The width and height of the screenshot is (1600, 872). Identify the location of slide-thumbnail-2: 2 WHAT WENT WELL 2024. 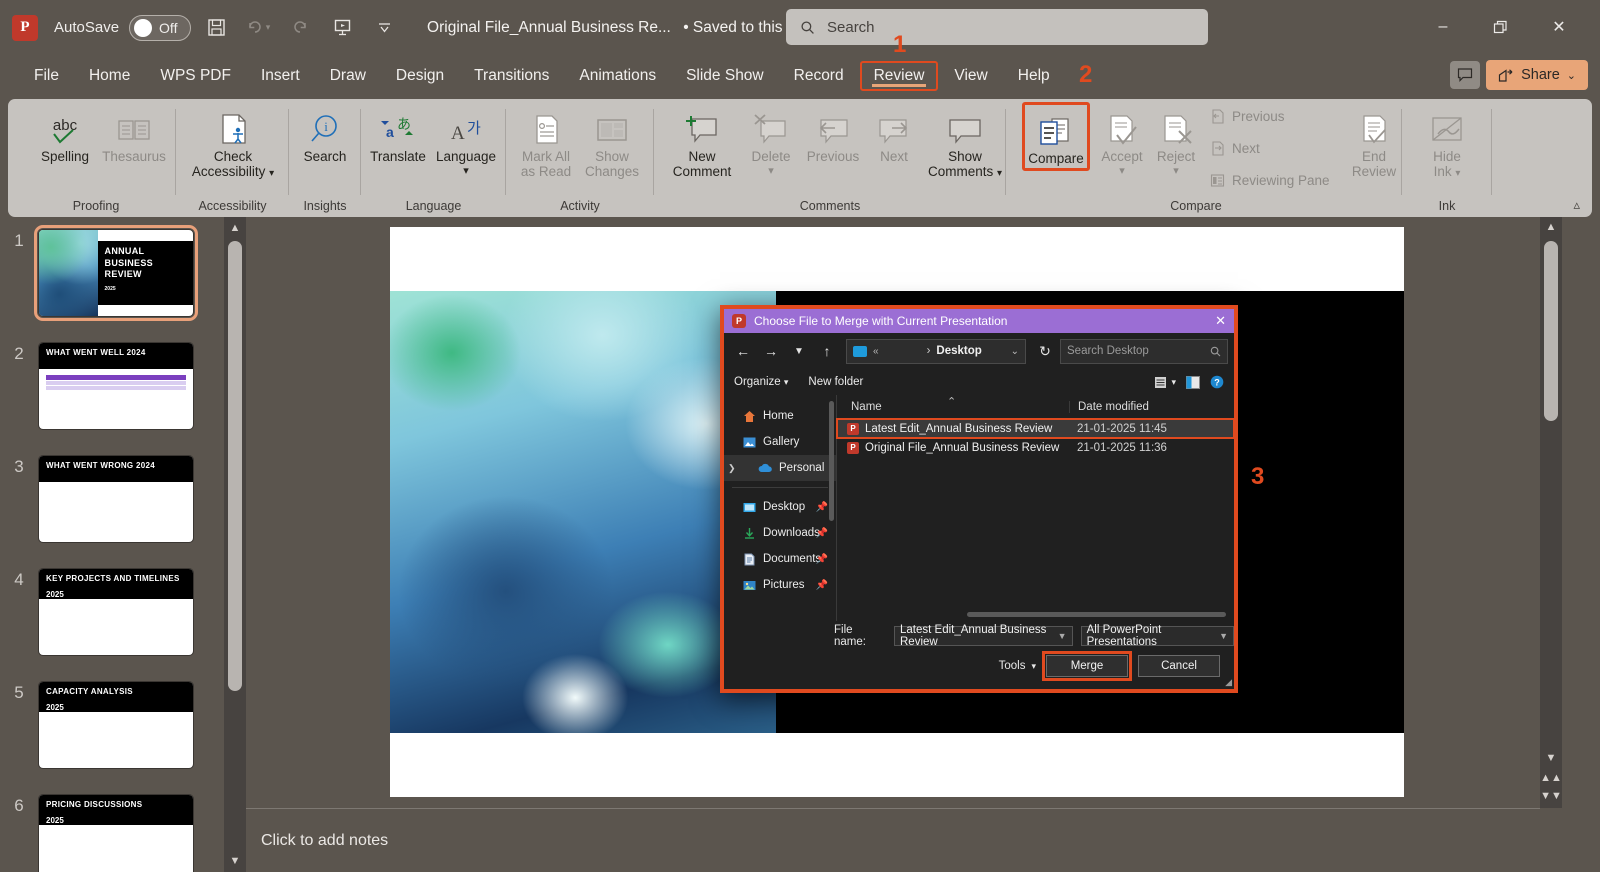
(112, 386).